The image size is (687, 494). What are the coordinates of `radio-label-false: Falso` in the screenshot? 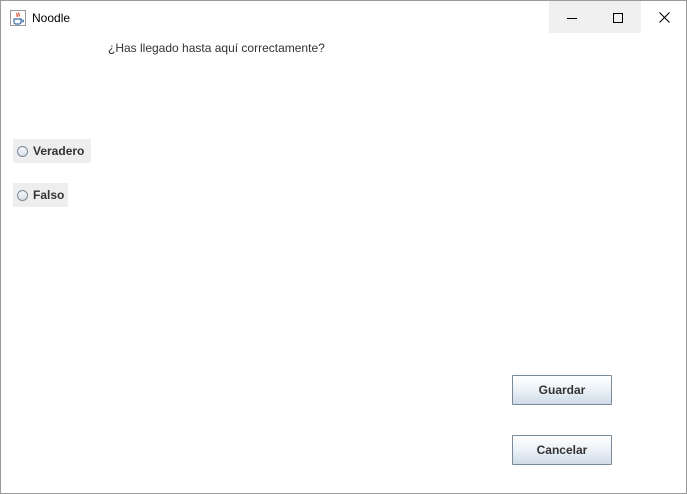 It's located at (49, 195).